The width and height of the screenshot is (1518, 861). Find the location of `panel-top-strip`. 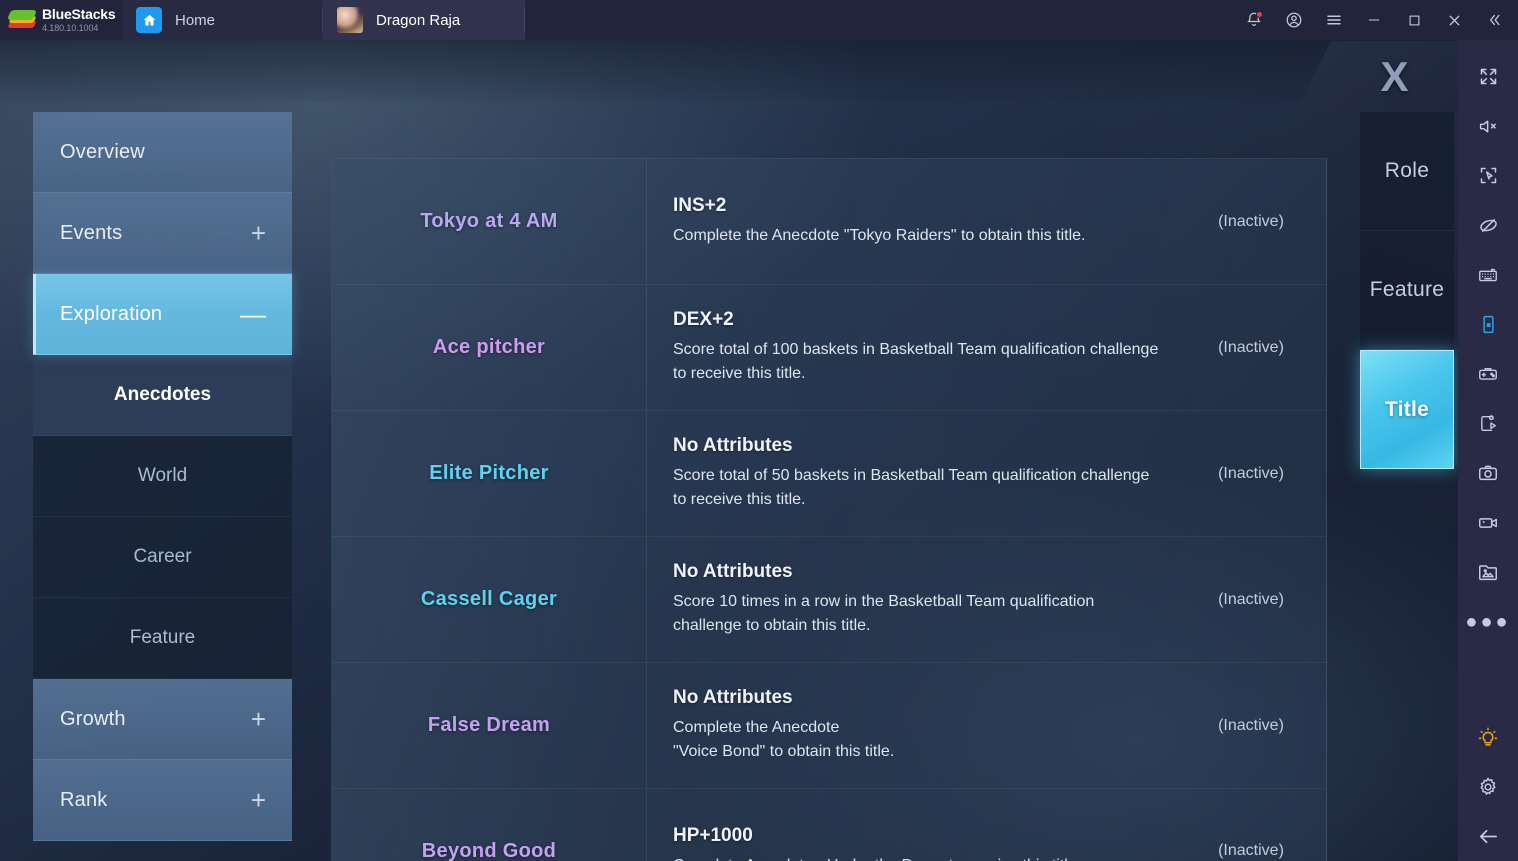

panel-top-strip is located at coordinates (729, 71).